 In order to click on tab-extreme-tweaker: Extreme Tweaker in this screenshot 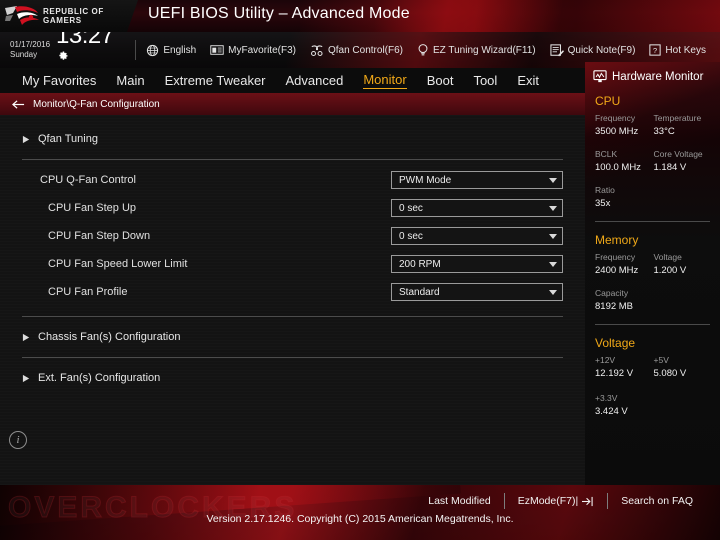, I will do `click(215, 80)`.